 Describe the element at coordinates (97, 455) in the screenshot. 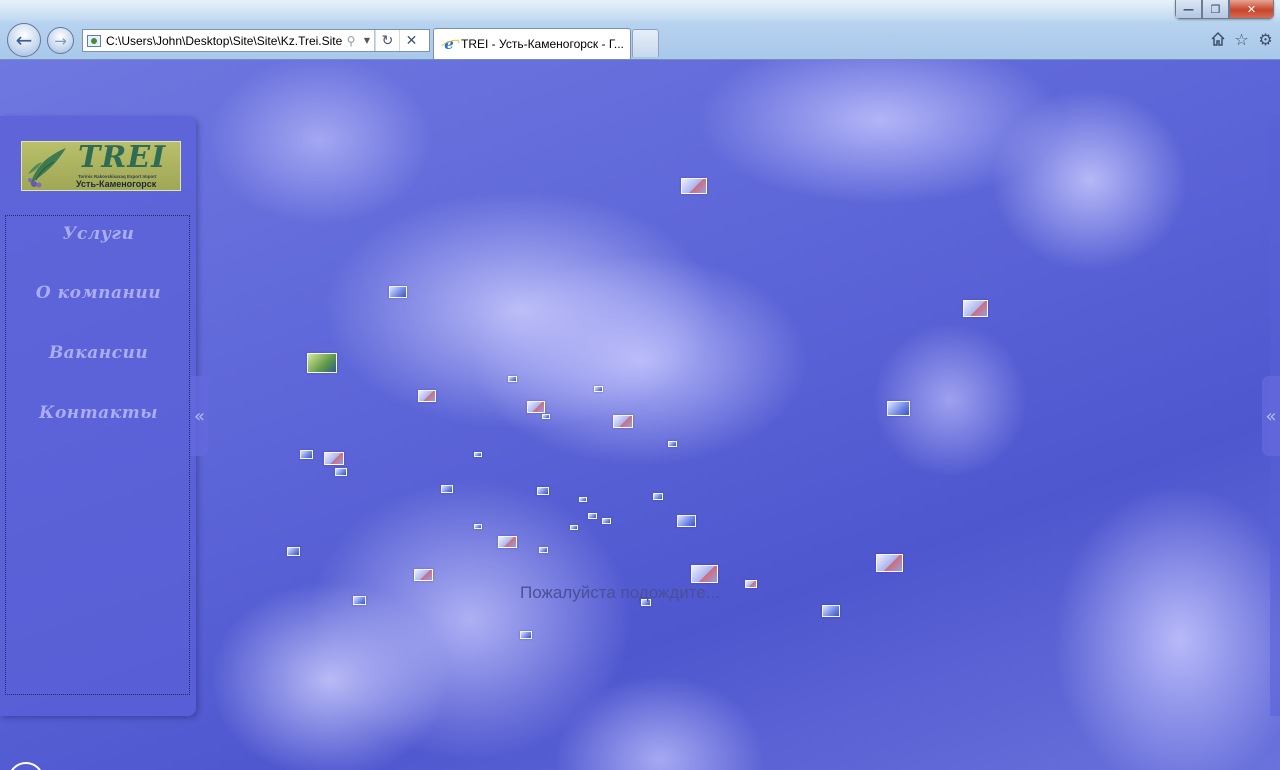

I see `main-menu: Услуги О компании Вакансии Контакты` at that location.